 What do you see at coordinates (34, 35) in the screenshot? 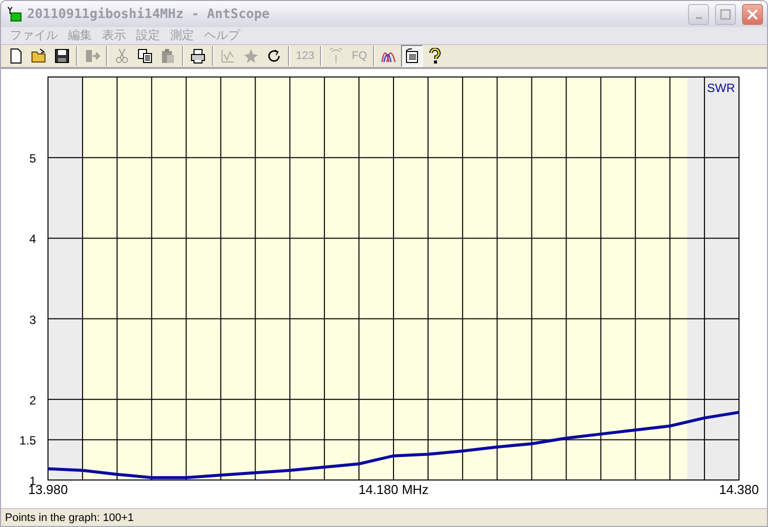
I see `menu-item: ファイル` at bounding box center [34, 35].